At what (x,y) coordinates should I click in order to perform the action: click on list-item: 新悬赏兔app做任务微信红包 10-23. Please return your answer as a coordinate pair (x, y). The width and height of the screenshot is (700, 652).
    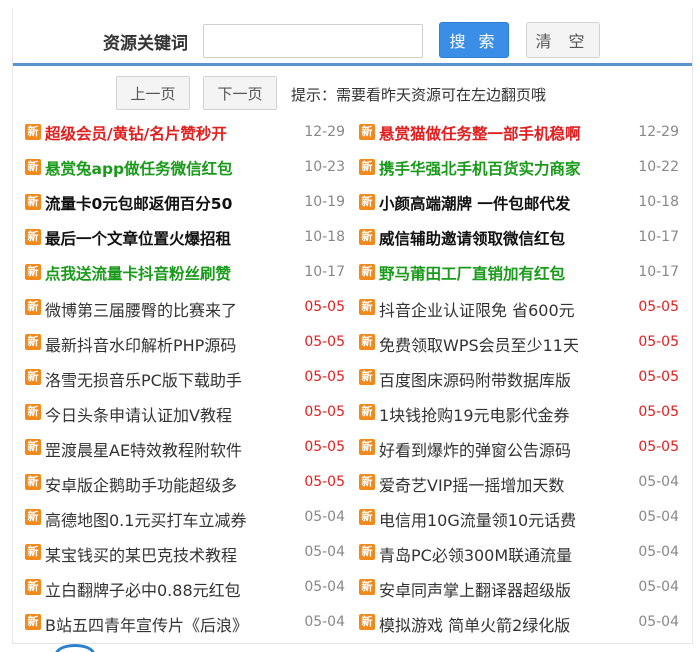
    Looking at the image, I should click on (189, 167).